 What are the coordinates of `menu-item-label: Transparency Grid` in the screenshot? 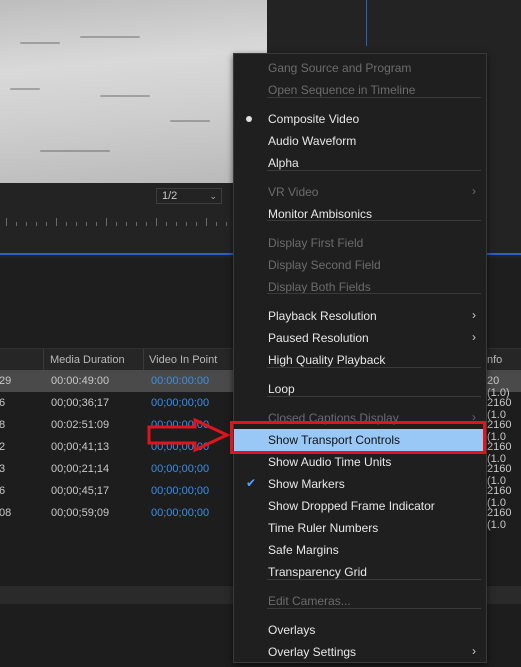 It's located at (317, 572).